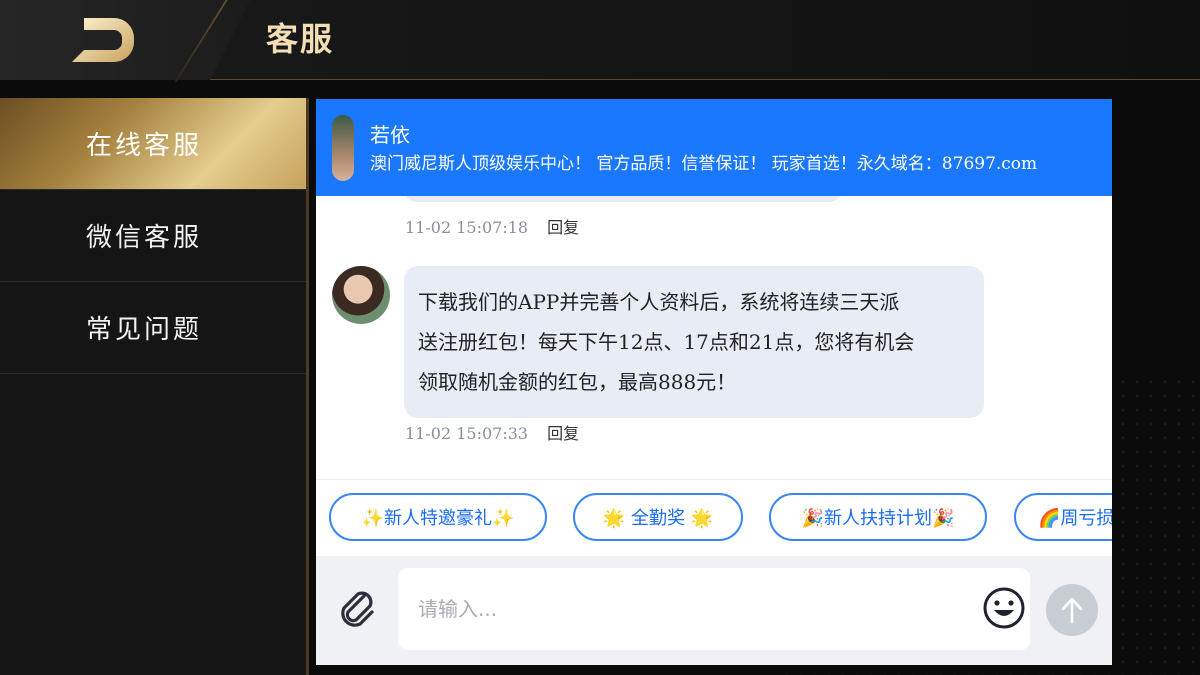 The width and height of the screenshot is (1200, 675). What do you see at coordinates (600, 41) in the screenshot?
I see `top-header: 客服` at bounding box center [600, 41].